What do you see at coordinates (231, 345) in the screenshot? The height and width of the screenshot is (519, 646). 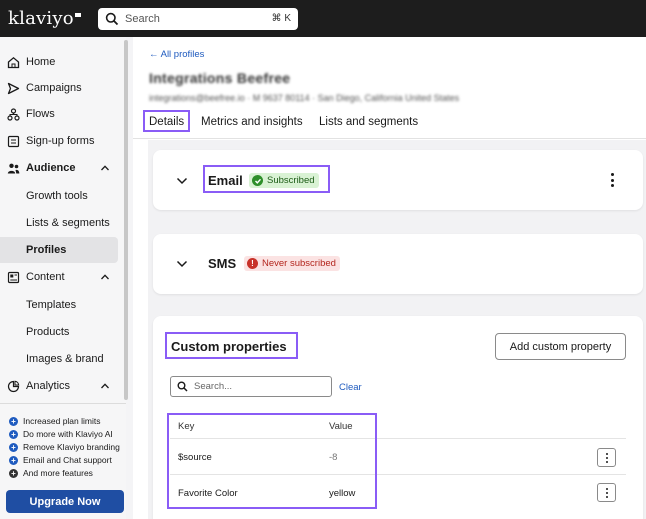 I see `custom-properties-highlight` at bounding box center [231, 345].